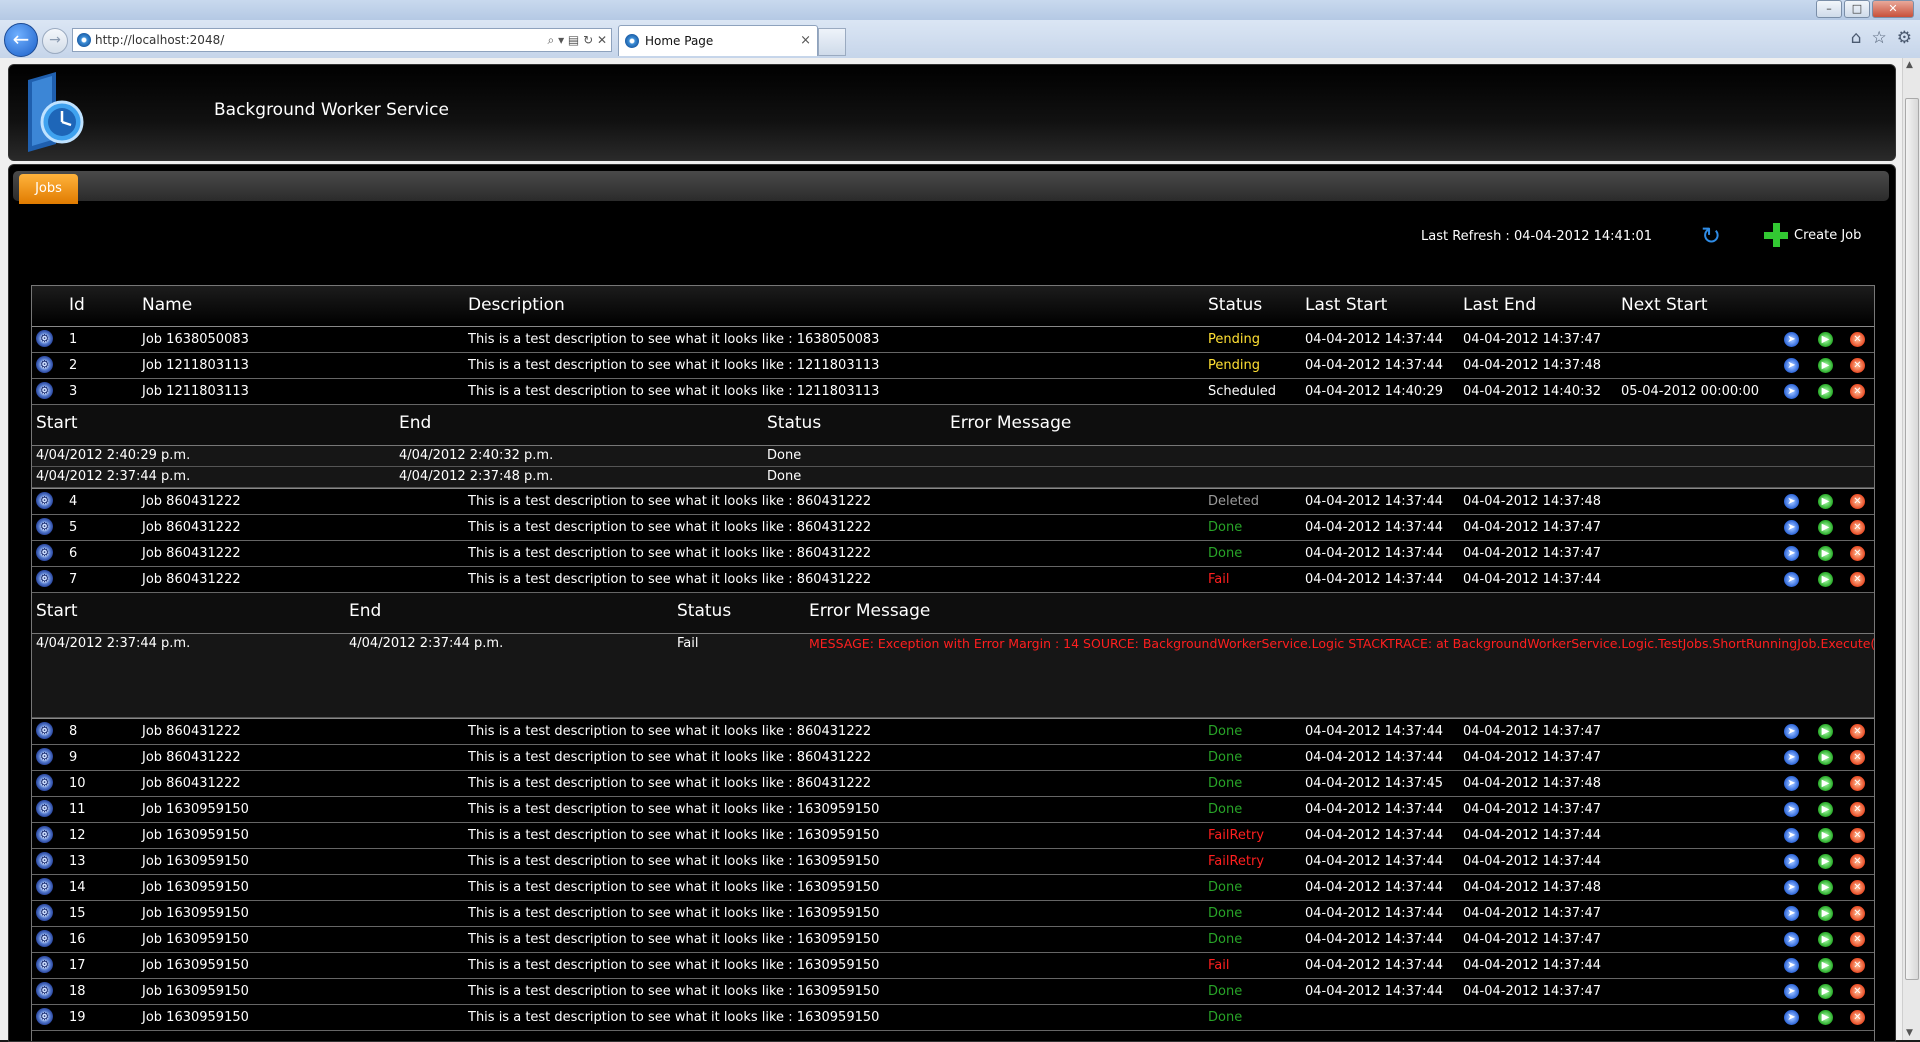 Image resolution: width=1920 pixels, height=1042 pixels. What do you see at coordinates (1879, 38) in the screenshot?
I see `favorites-icon: ☆` at bounding box center [1879, 38].